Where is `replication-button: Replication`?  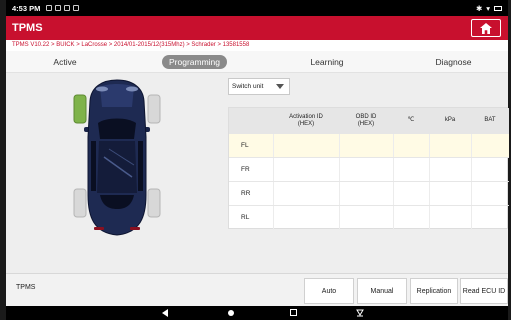 replication-button: Replication is located at coordinates (434, 291).